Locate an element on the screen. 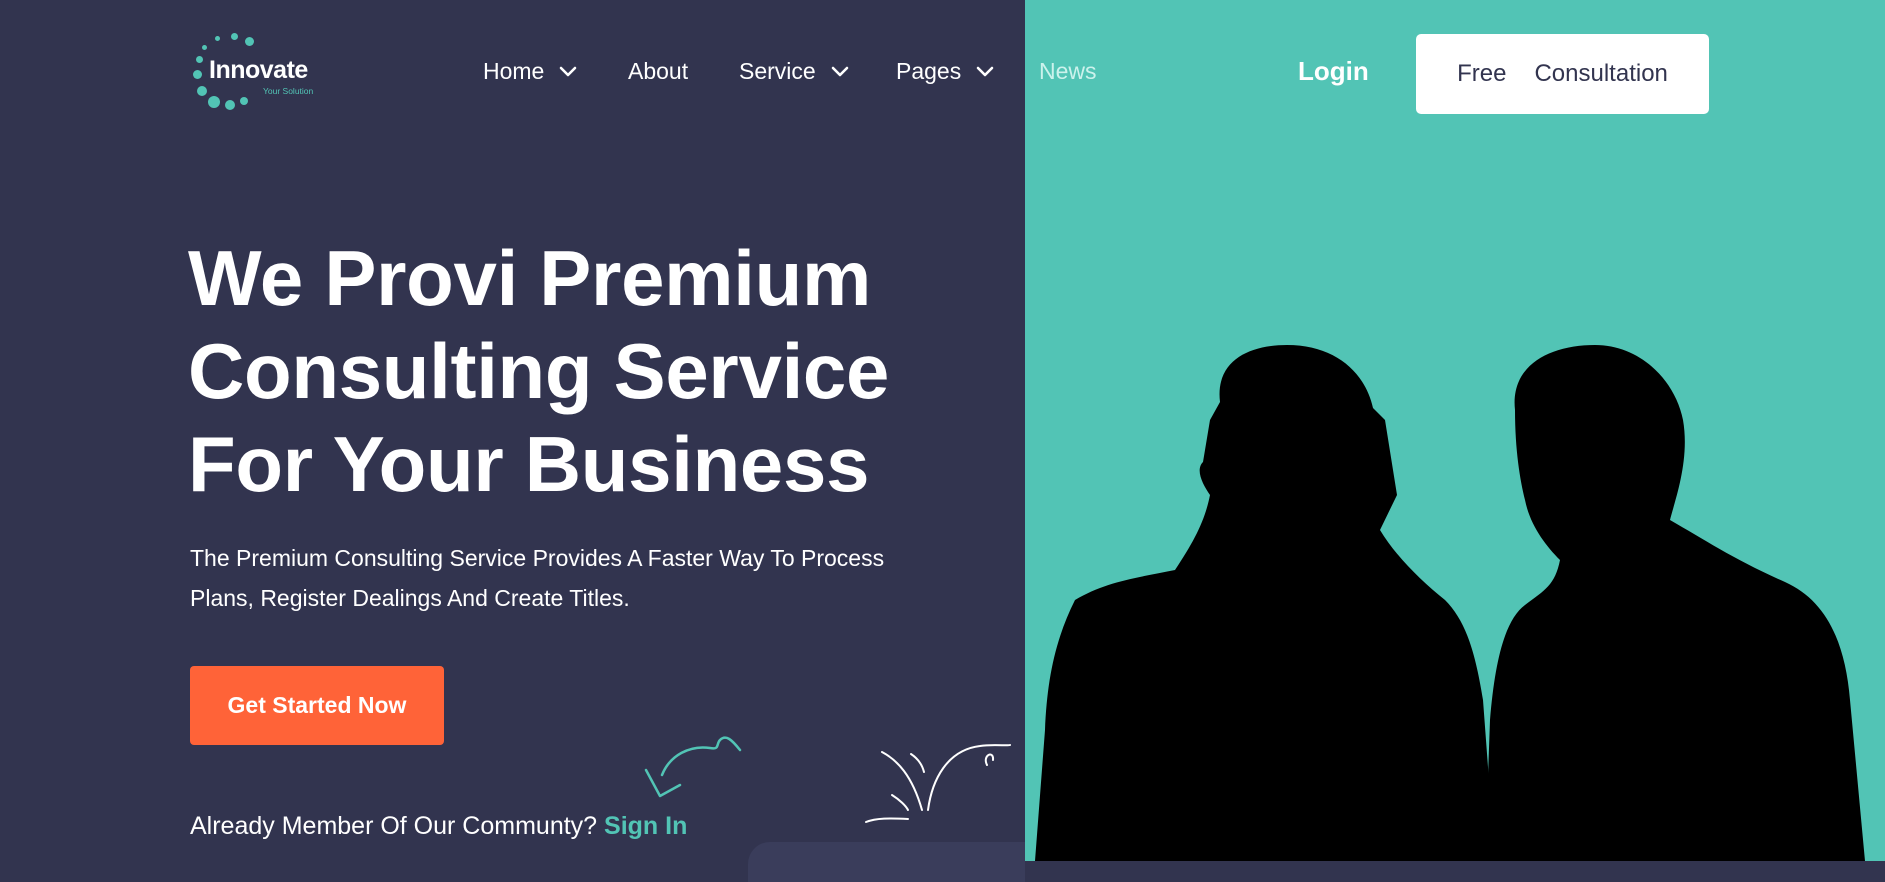  brand-logo: Innovate Your Solution is located at coordinates (263, 71).